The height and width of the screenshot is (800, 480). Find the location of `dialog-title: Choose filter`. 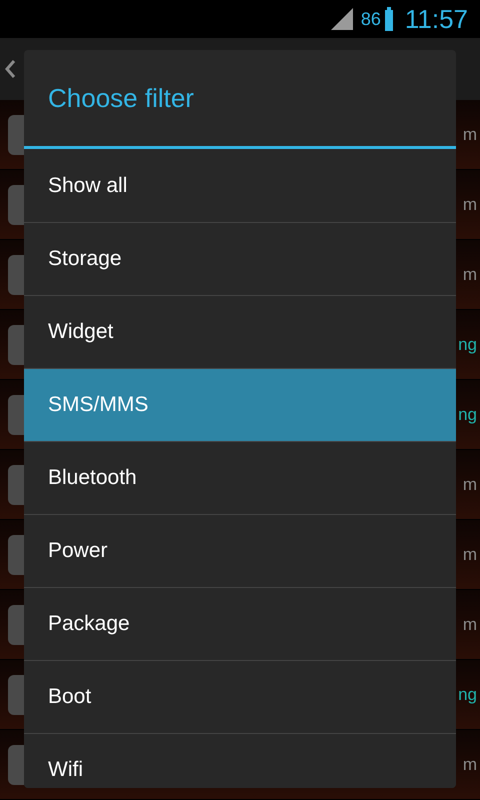

dialog-title: Choose filter is located at coordinates (121, 98).